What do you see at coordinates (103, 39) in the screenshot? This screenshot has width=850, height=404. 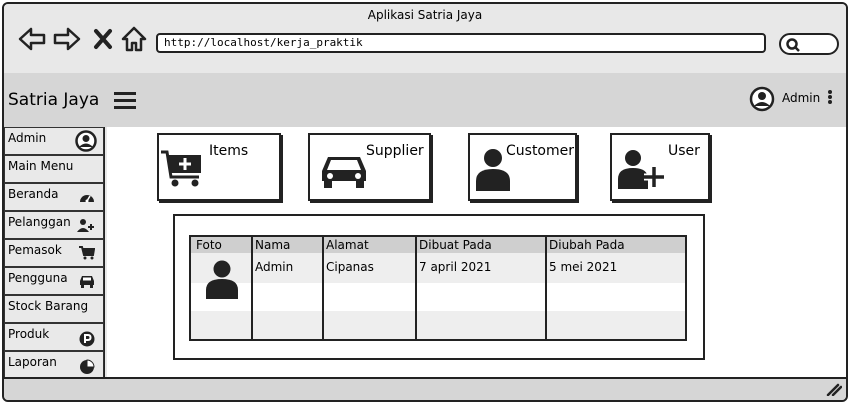 I see `close-icon` at bounding box center [103, 39].